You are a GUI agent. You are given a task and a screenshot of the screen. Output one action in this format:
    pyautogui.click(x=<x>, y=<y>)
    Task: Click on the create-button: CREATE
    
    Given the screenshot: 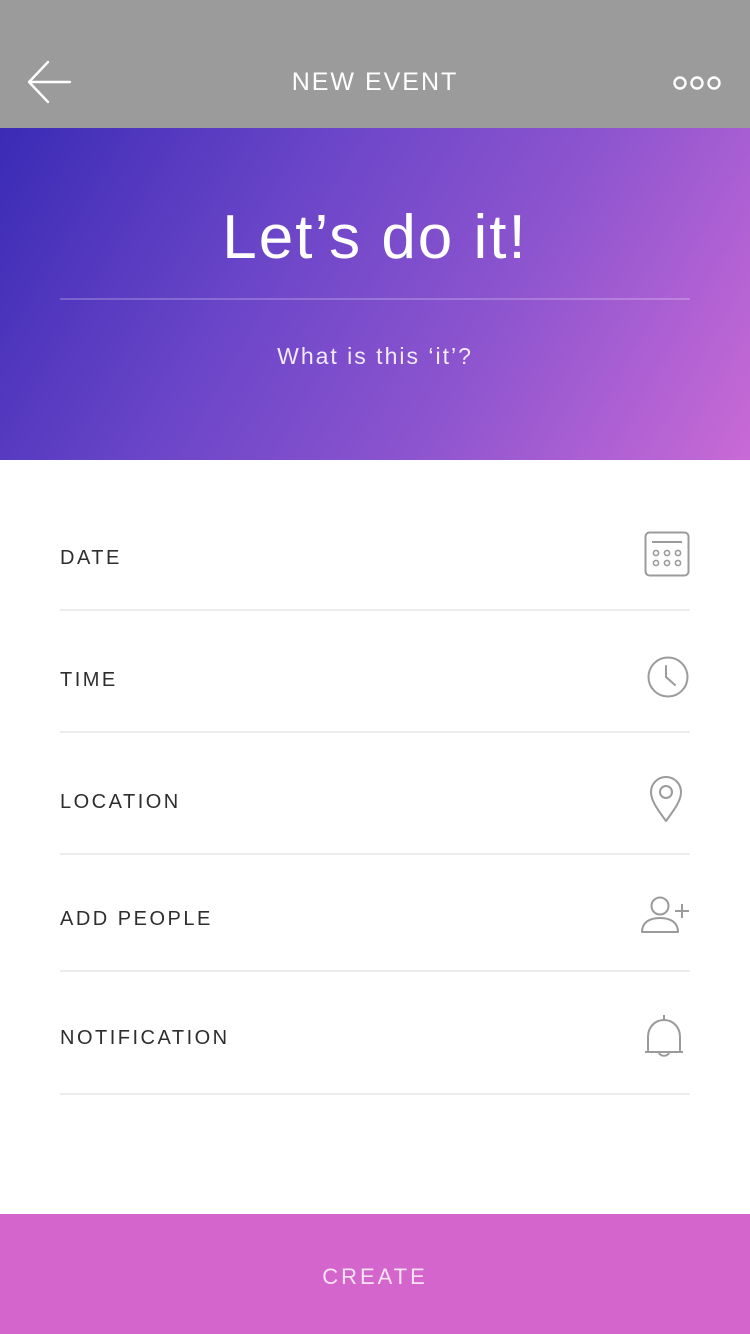 What is the action you would take?
    pyautogui.click(x=375, y=1274)
    